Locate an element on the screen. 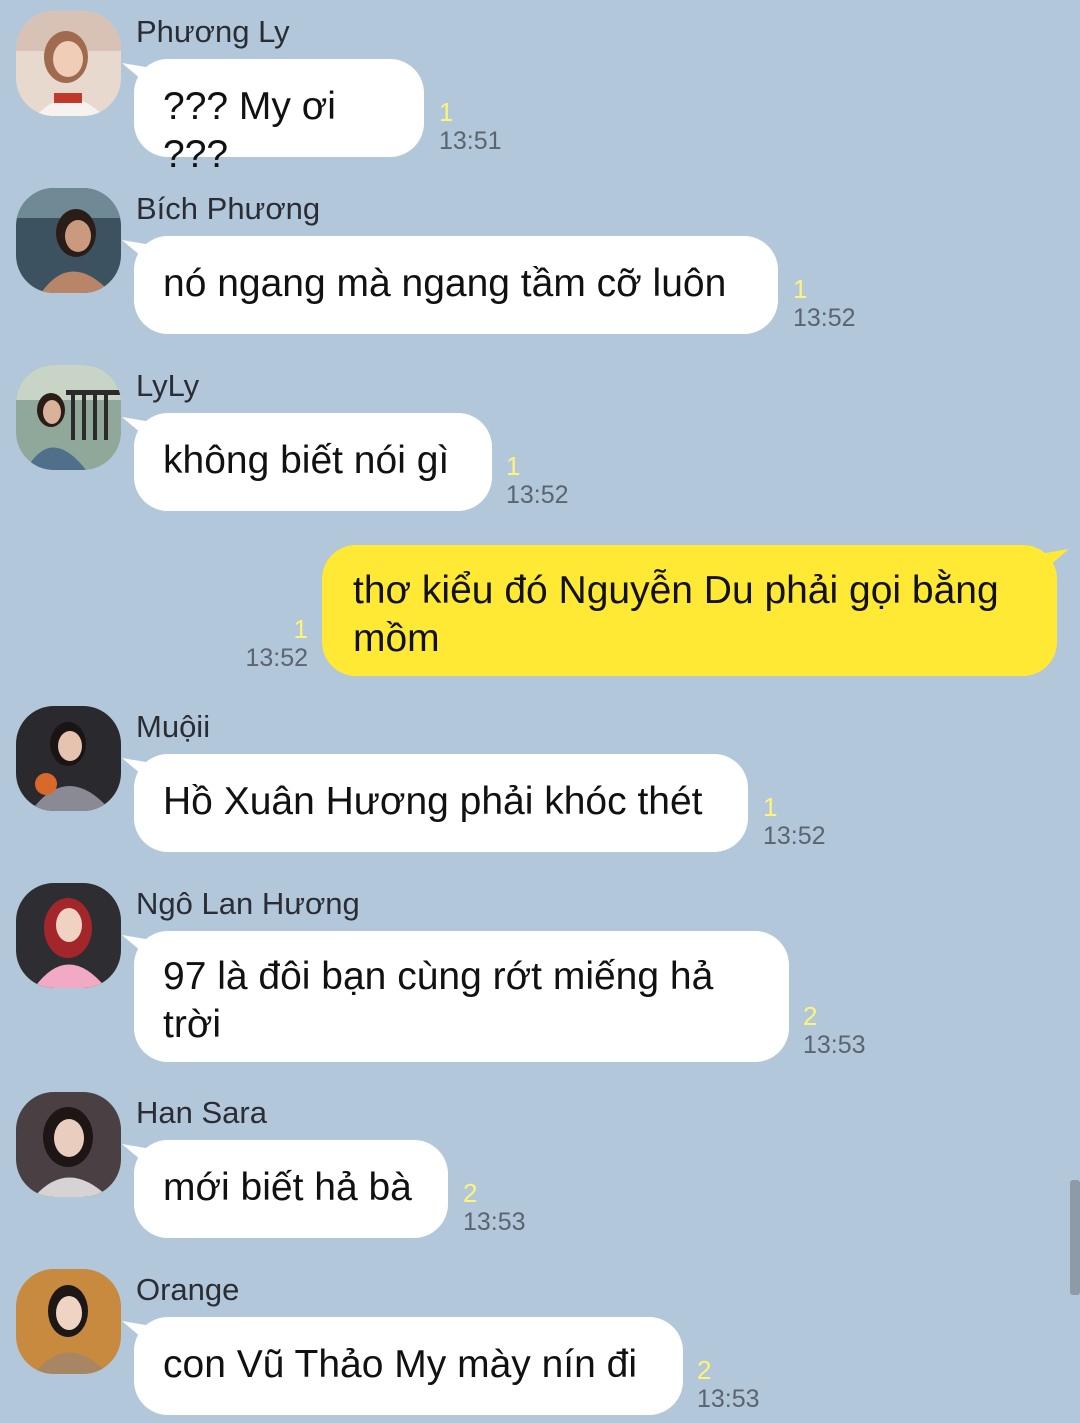 This screenshot has height=1423, width=1080. timestamp: 13:51 is located at coordinates (470, 141).